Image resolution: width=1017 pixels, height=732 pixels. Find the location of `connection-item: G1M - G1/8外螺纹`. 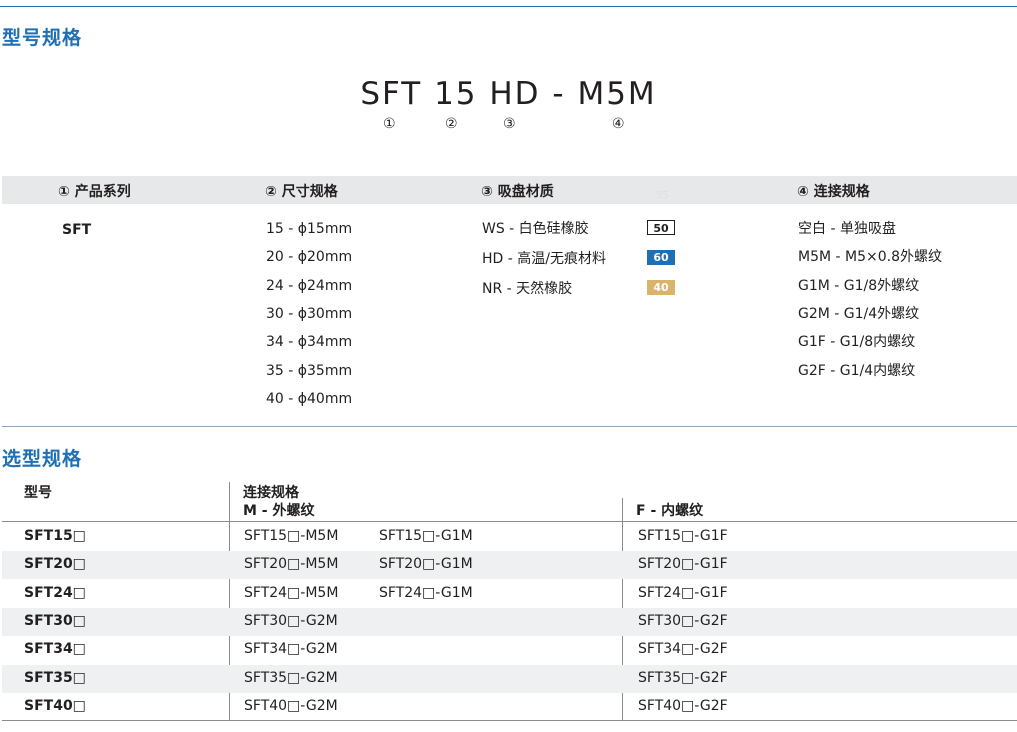

connection-item: G1M - G1/8外螺纹 is located at coordinates (859, 285).